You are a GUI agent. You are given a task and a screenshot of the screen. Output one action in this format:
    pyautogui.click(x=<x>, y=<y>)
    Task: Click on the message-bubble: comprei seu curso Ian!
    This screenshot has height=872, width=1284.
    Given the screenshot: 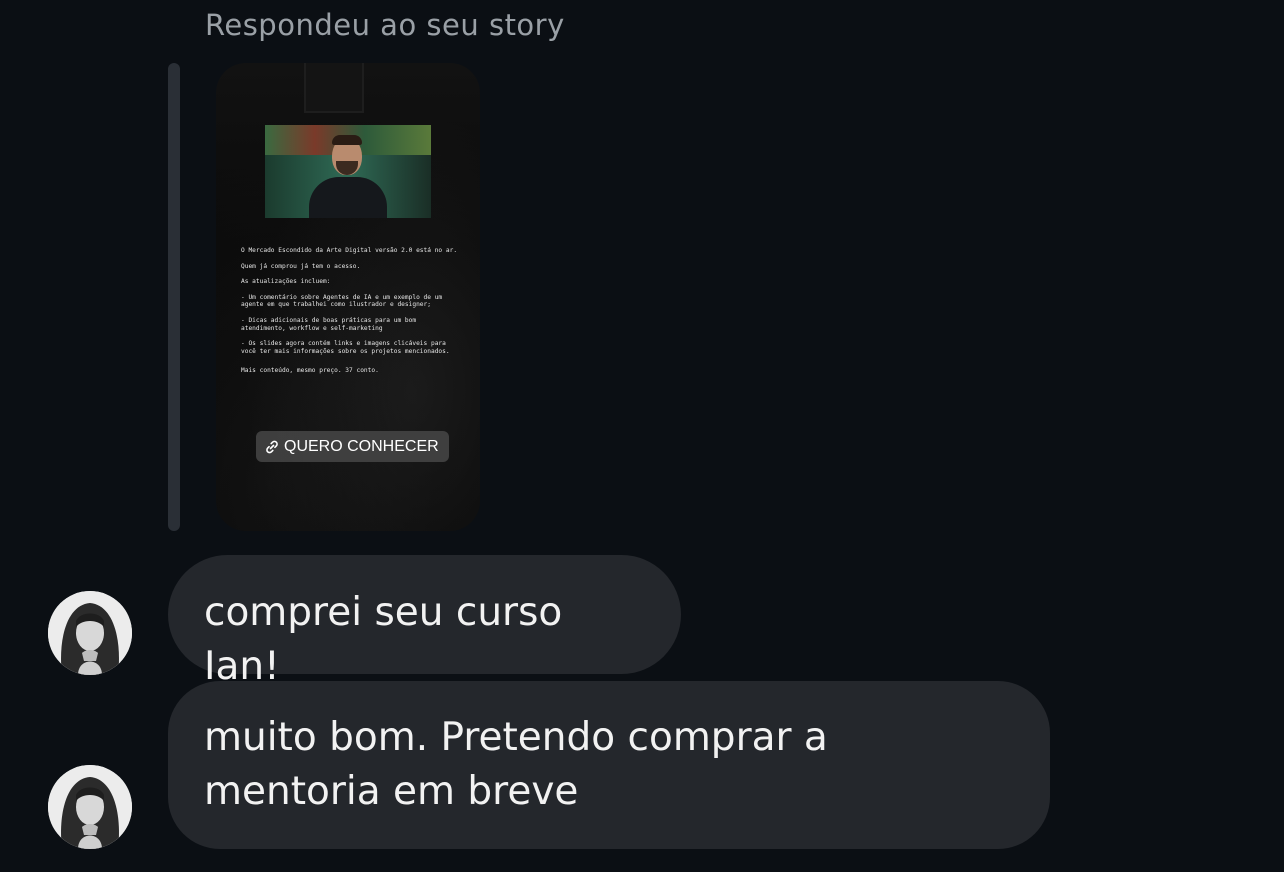 What is the action you would take?
    pyautogui.click(x=424, y=622)
    